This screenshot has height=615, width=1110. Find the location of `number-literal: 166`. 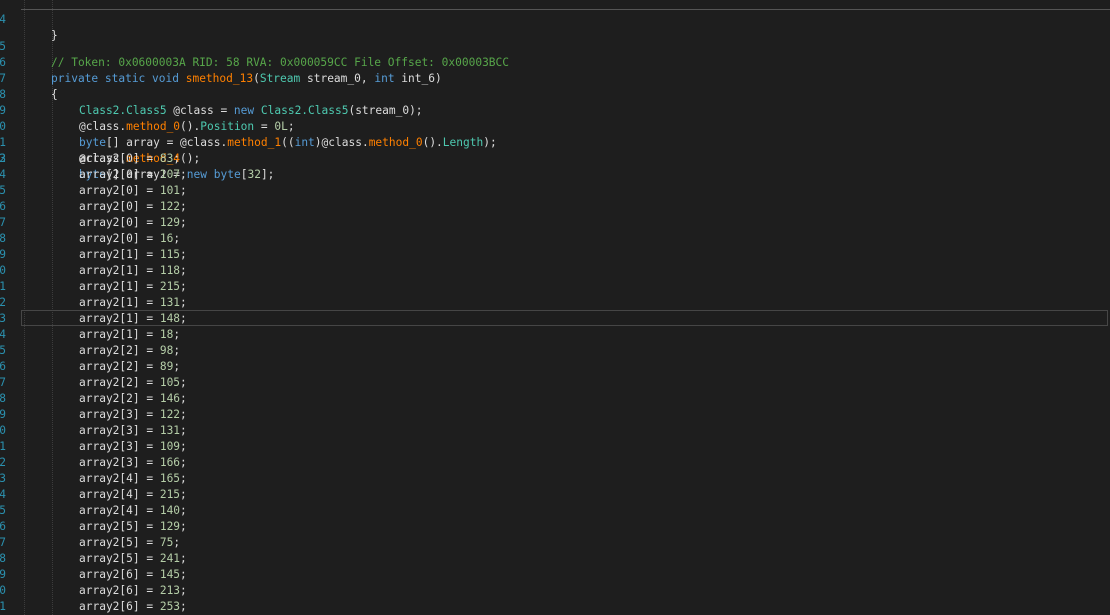

number-literal: 166 is located at coordinates (170, 462).